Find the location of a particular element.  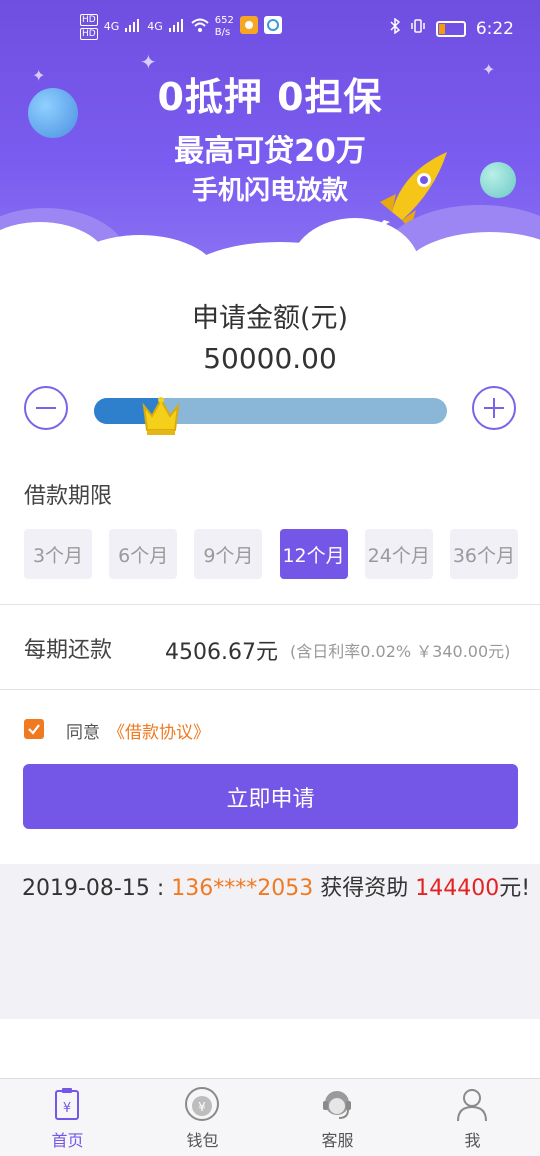

clock: 6:22 is located at coordinates (494, 28).